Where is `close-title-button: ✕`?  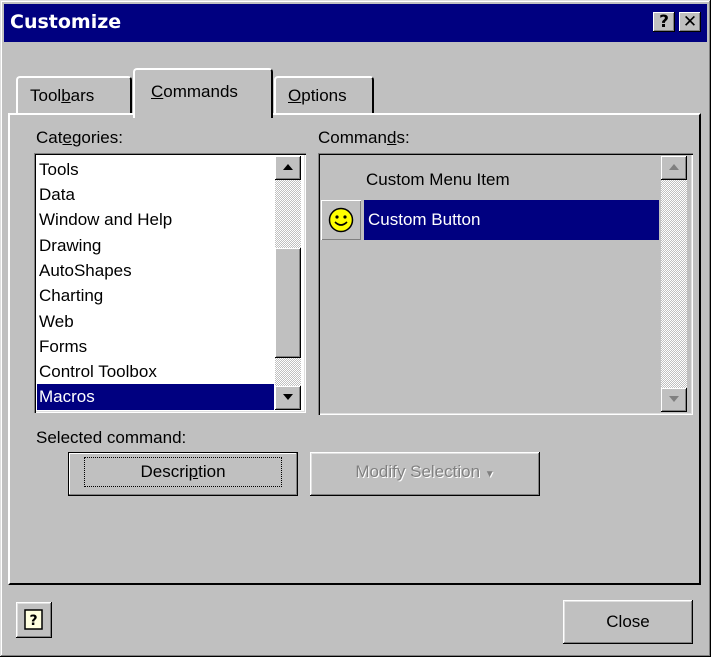
close-title-button: ✕ is located at coordinates (690, 22).